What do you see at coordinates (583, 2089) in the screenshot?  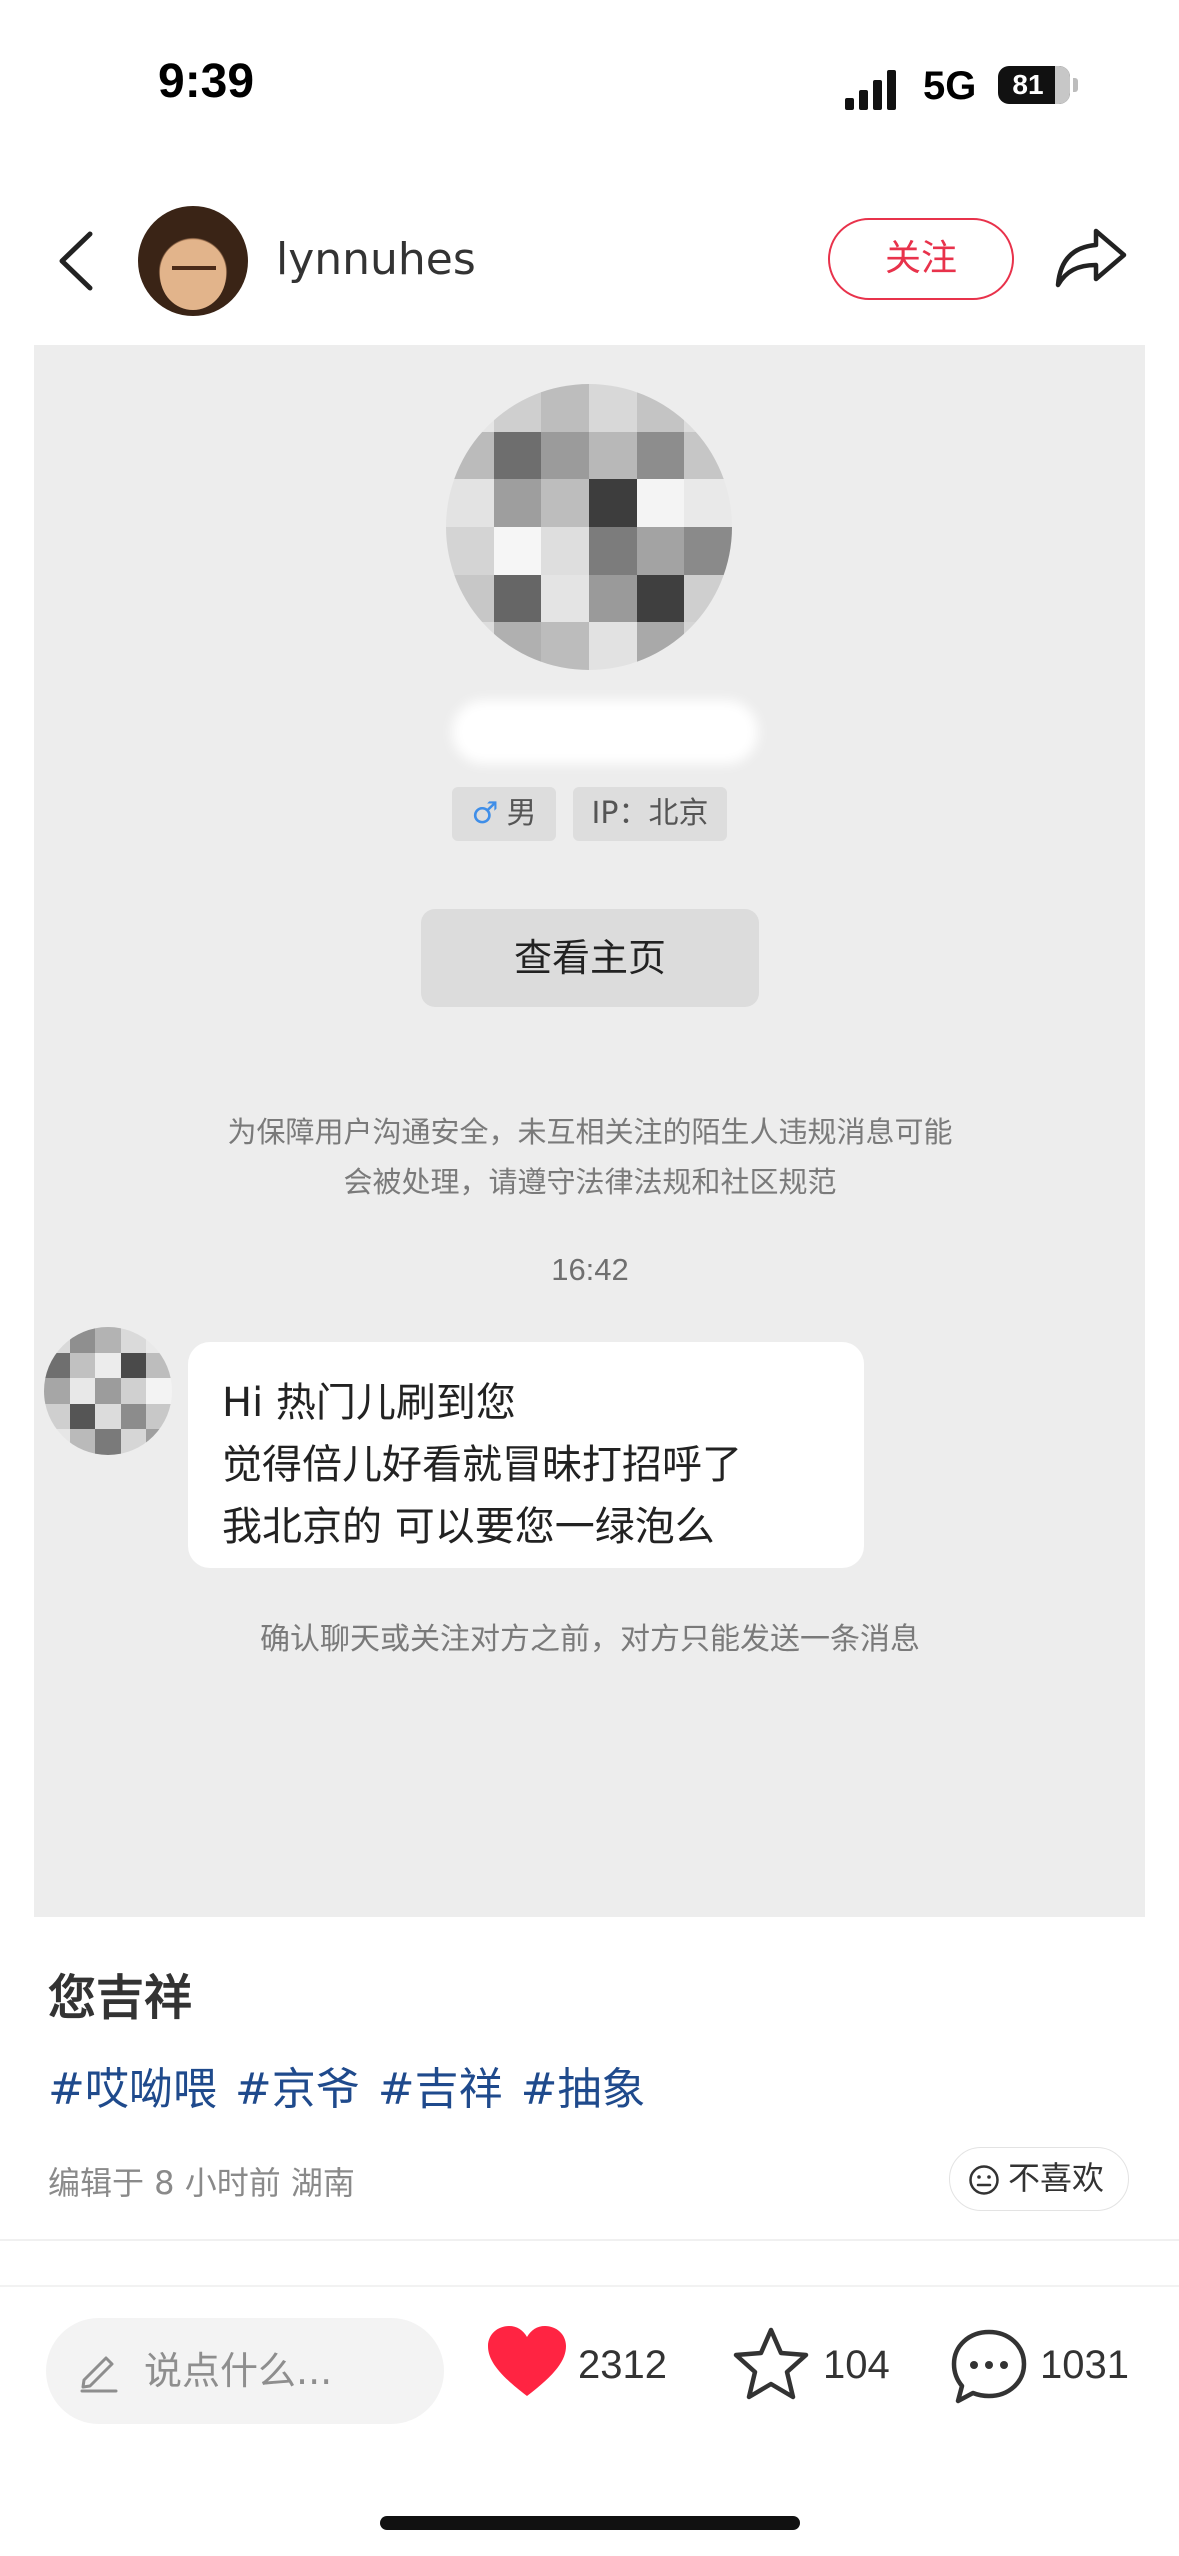 I see `hashtag-link: #抽象` at bounding box center [583, 2089].